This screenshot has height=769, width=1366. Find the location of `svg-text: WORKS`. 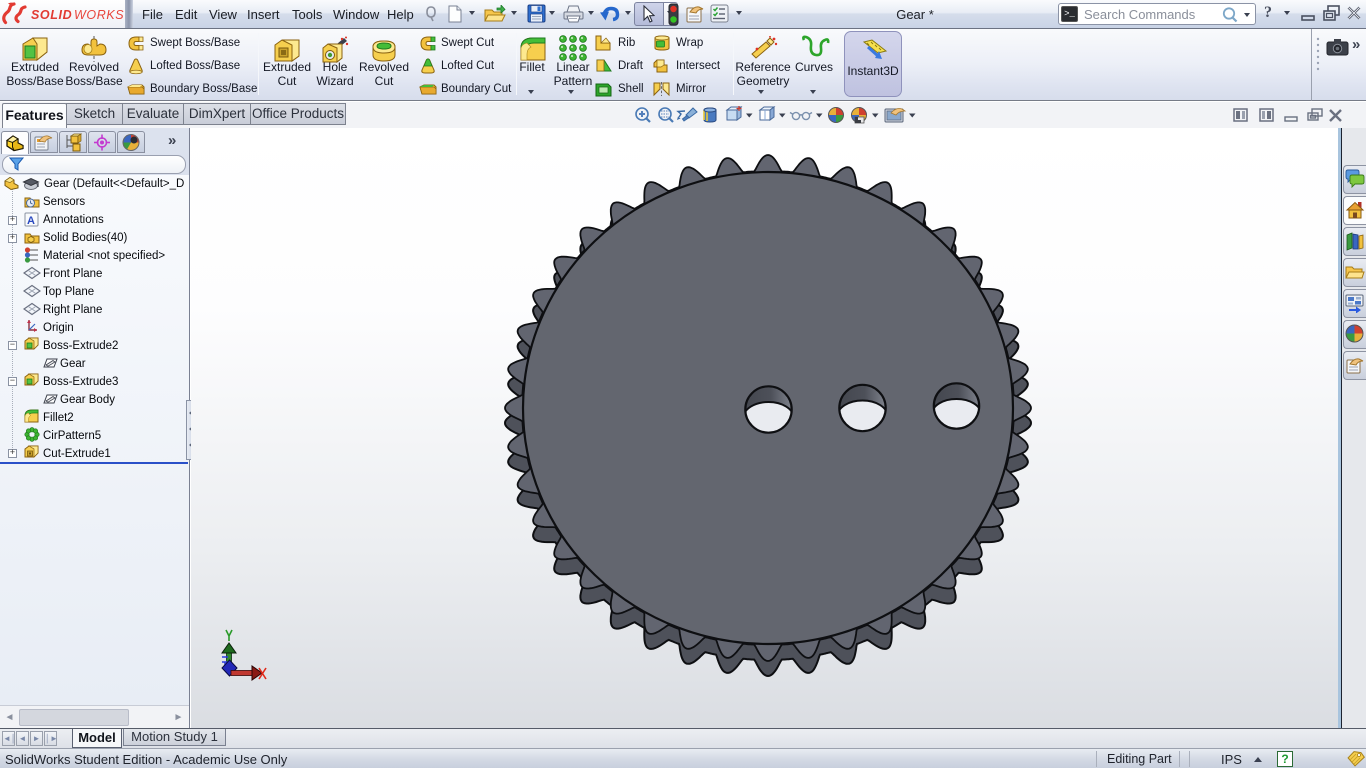

svg-text: WORKS is located at coordinates (99, 15).